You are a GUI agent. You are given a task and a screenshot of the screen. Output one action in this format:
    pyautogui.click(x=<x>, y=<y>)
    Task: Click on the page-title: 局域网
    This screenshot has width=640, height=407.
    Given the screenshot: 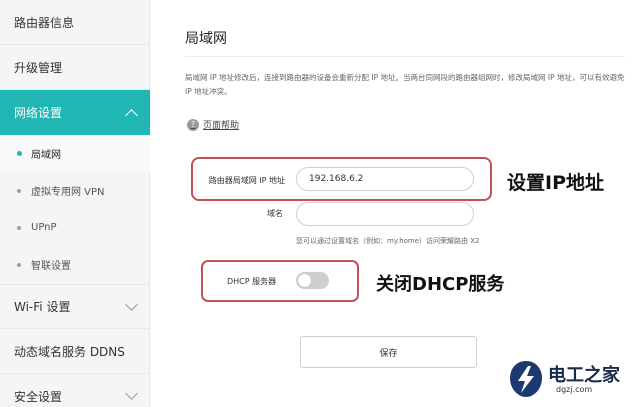 What is the action you would take?
    pyautogui.click(x=206, y=39)
    